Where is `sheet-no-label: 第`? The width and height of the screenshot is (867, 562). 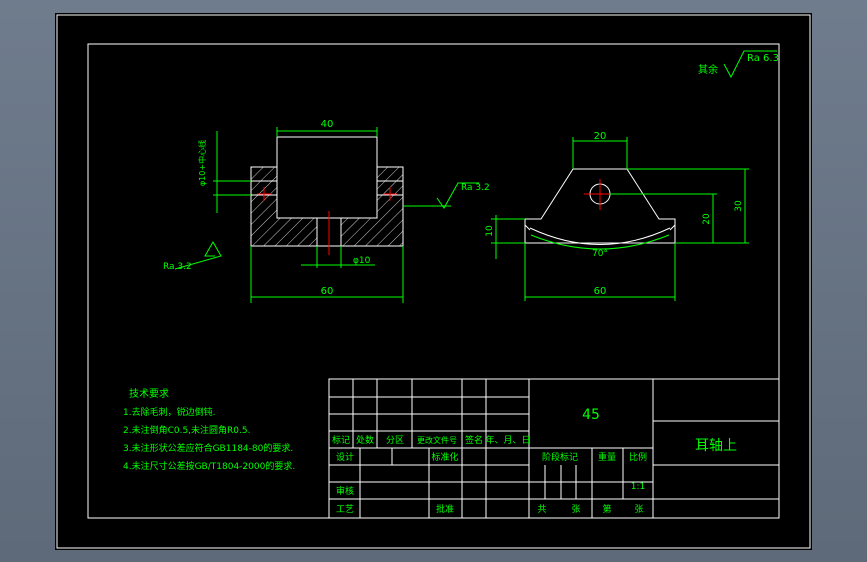 sheet-no-label: 第 is located at coordinates (606, 509).